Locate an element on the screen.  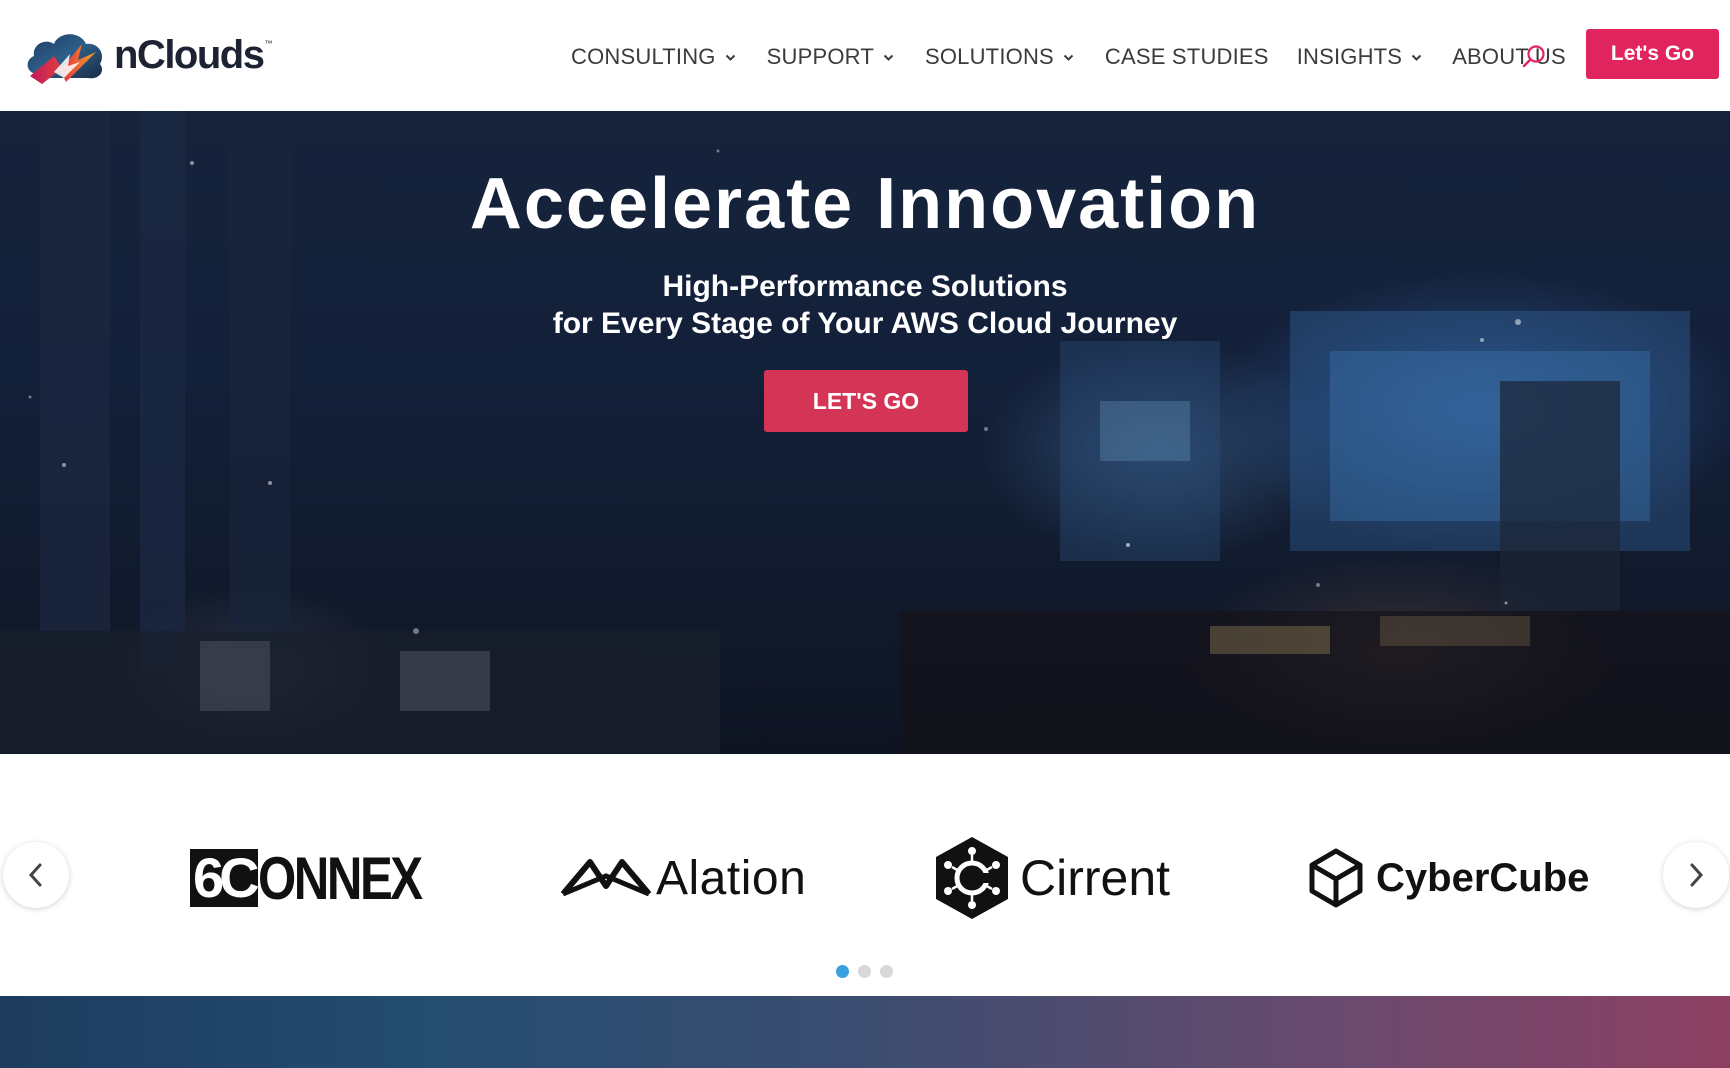
carousel-prev-button is located at coordinates (36, 875).